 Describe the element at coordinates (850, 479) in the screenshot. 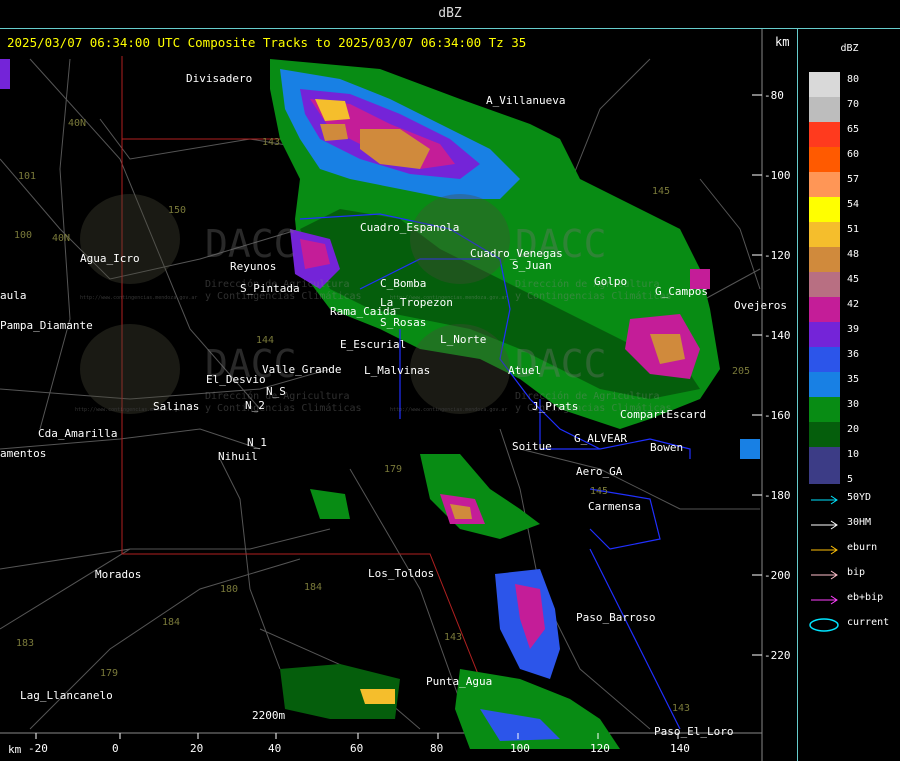

I see `legend-value: 5` at that location.